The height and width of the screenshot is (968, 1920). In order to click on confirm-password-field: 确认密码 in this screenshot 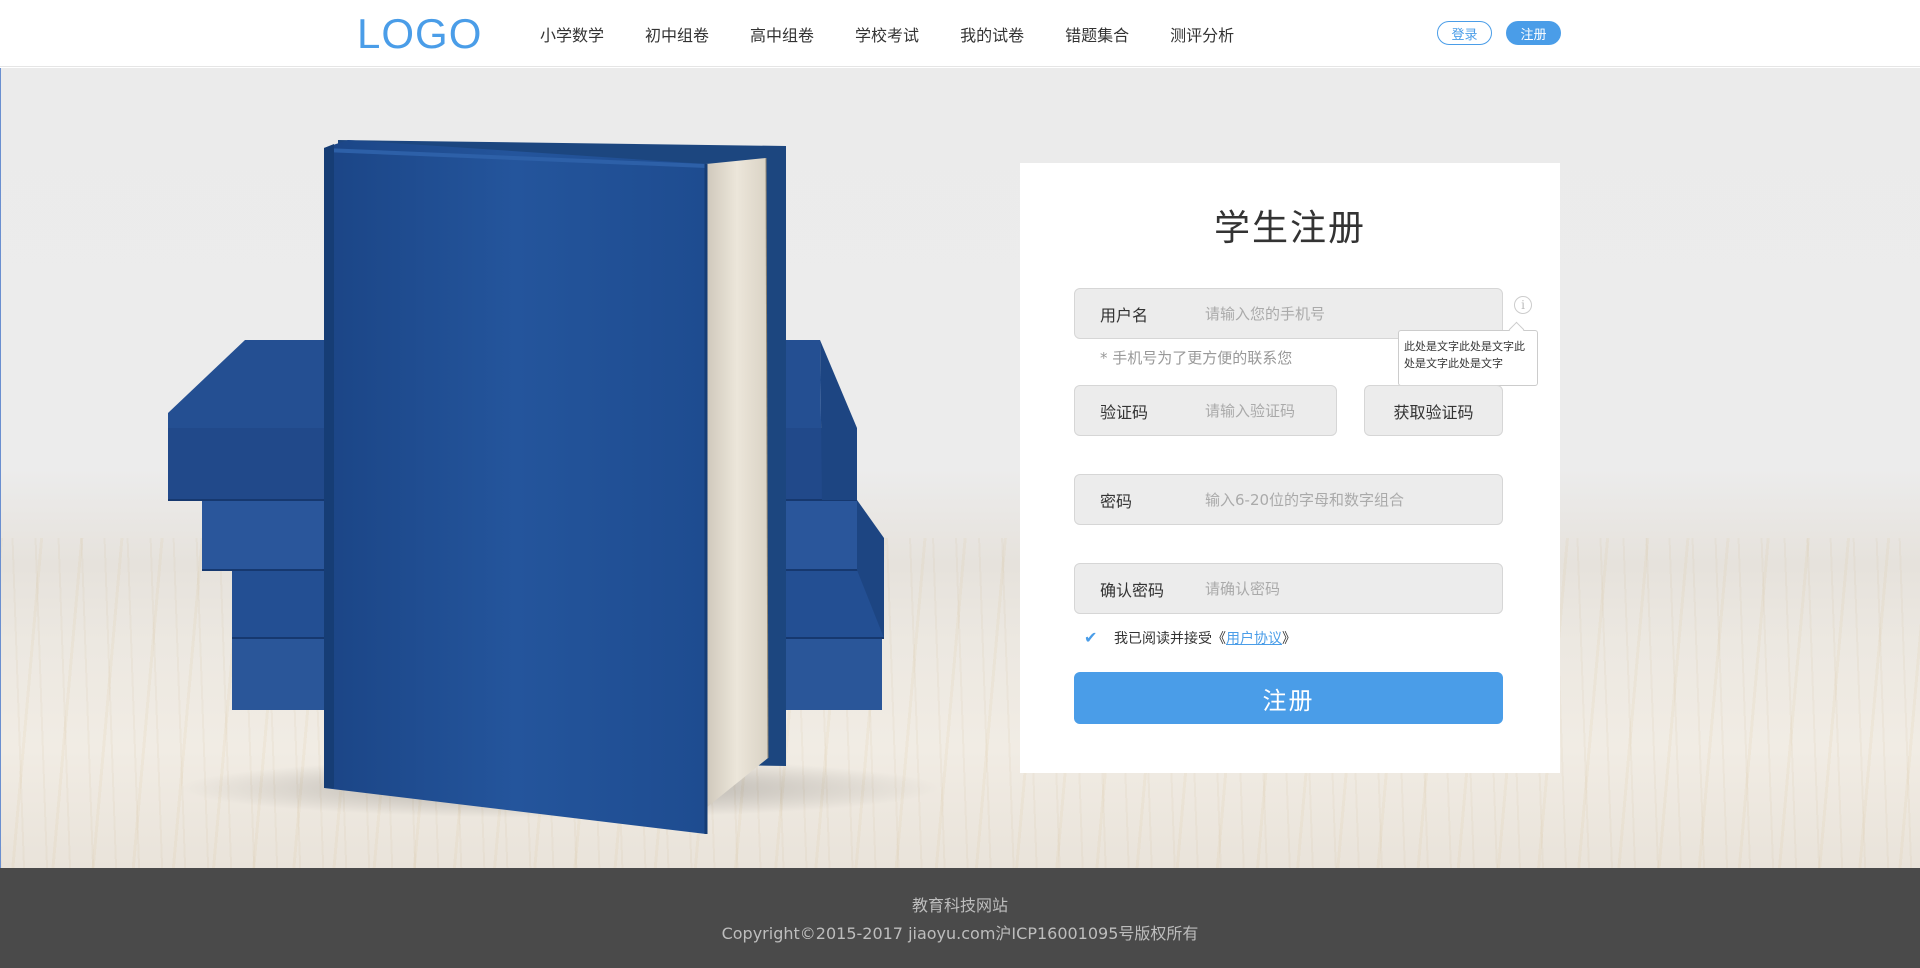, I will do `click(1288, 588)`.